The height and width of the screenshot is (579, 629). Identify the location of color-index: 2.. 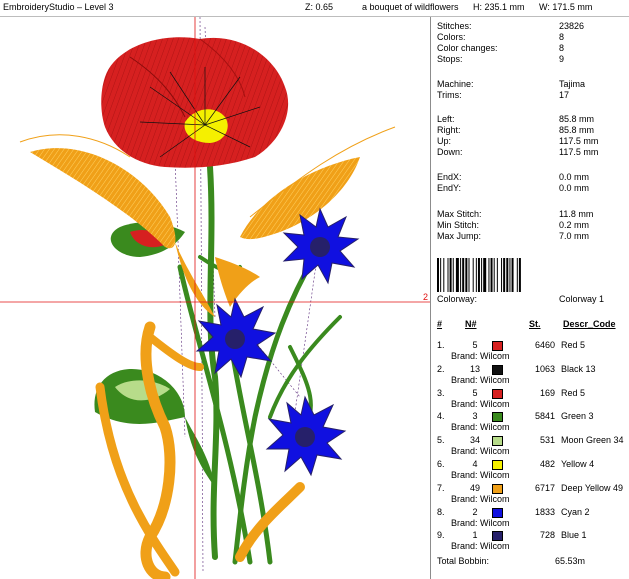
(441, 368).